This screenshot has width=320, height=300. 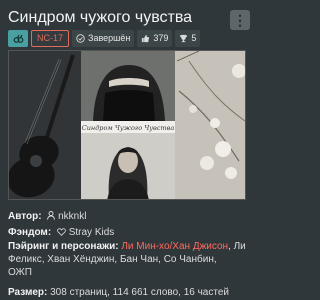 I want to click on rating-badge: NC-17, so click(x=50, y=38).